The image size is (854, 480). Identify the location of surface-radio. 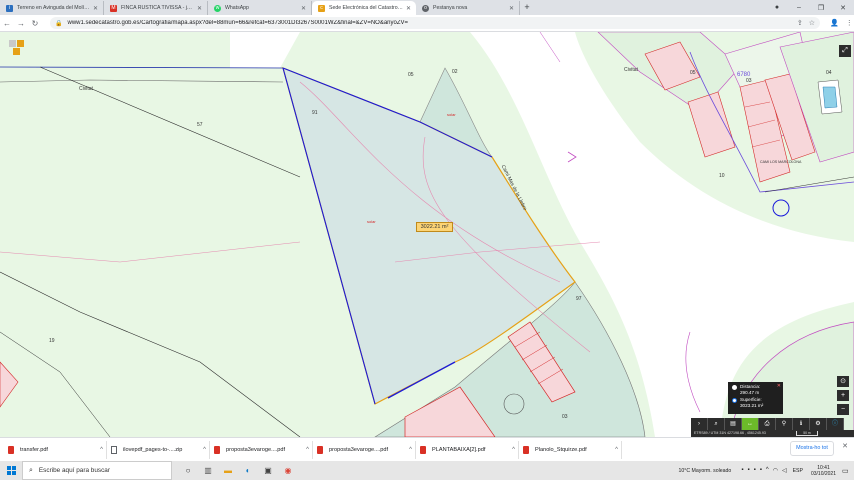
(734, 400).